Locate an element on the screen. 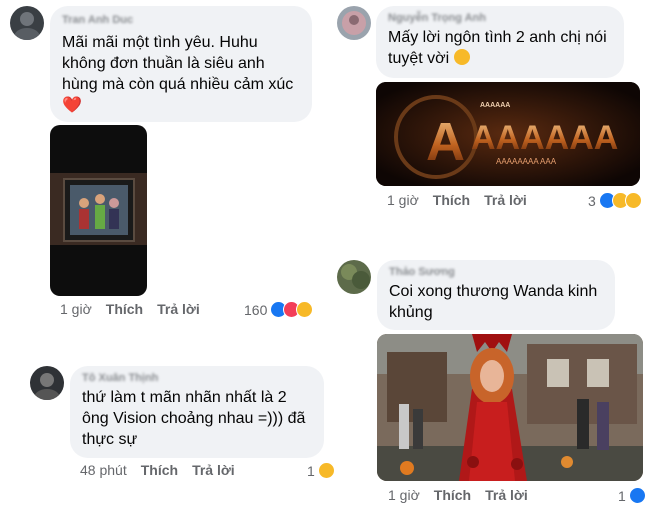 This screenshot has height=519, width=660. wanda-scene-photo is located at coordinates (510, 407).